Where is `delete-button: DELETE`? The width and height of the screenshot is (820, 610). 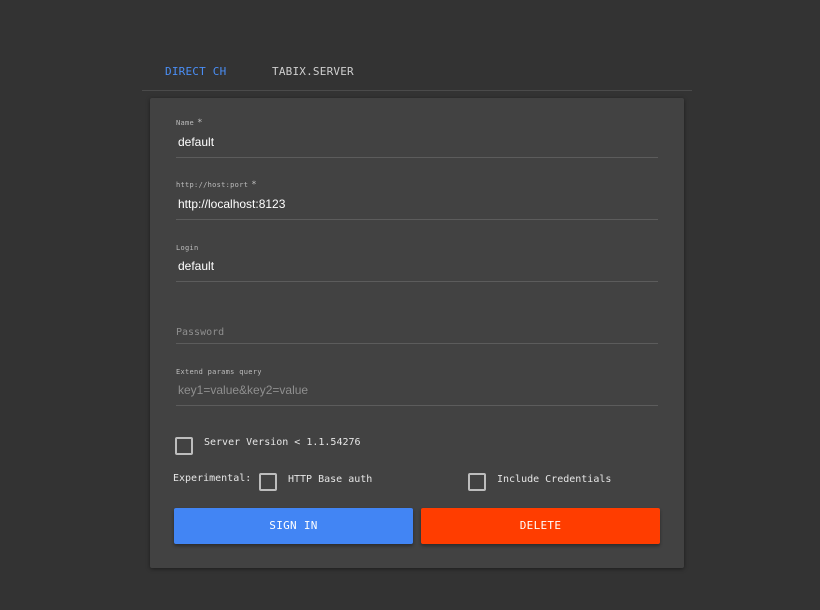 delete-button: DELETE is located at coordinates (540, 526).